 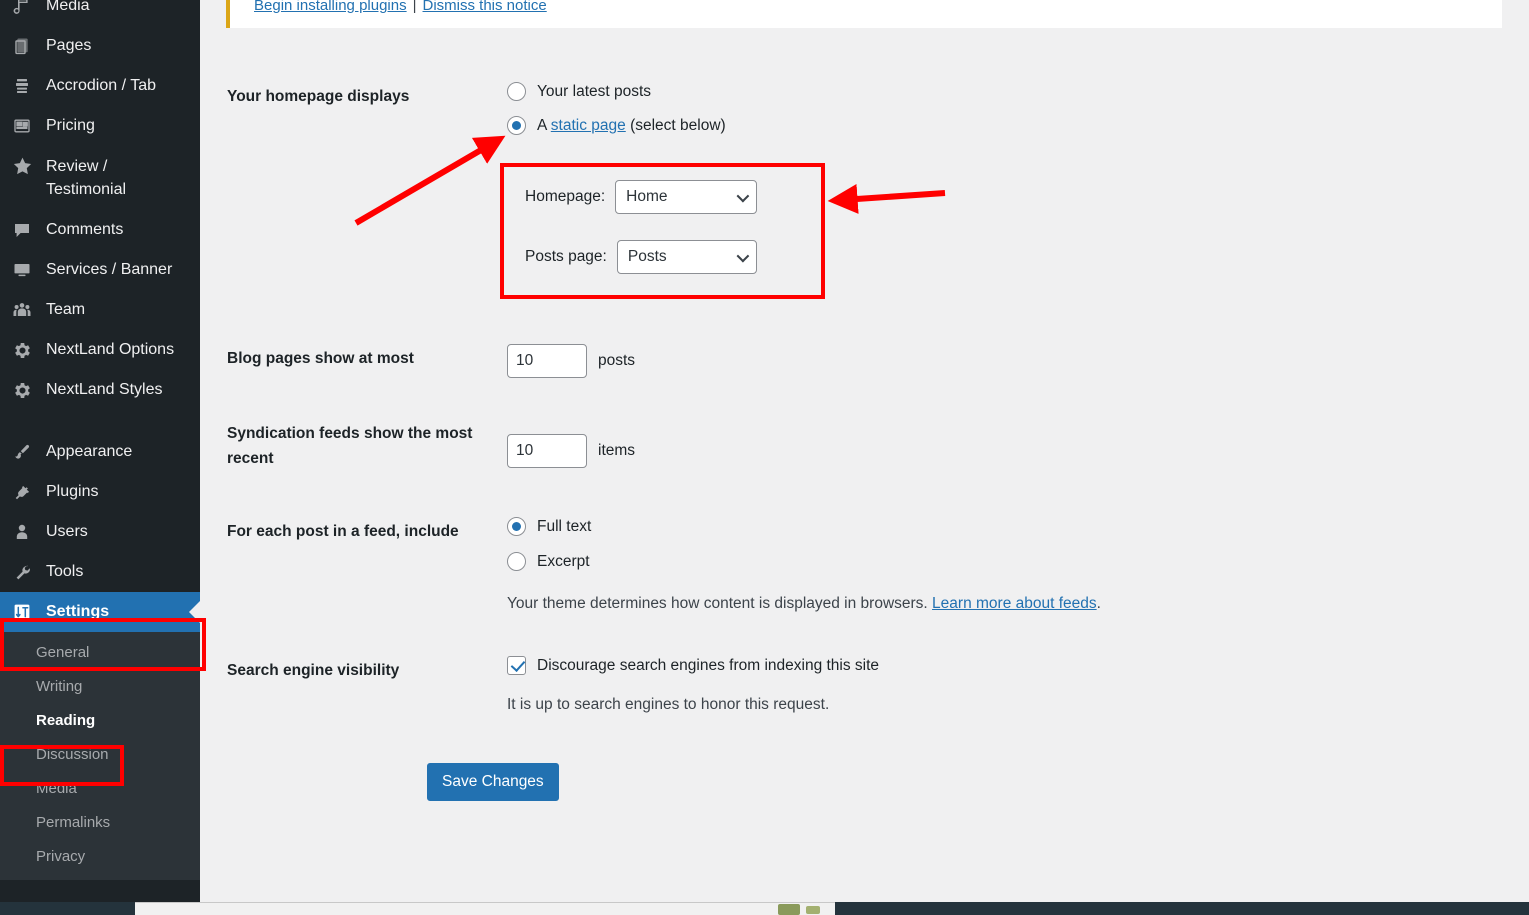 What do you see at coordinates (100, 857) in the screenshot?
I see `submenu-item-privacy: Privacy` at bounding box center [100, 857].